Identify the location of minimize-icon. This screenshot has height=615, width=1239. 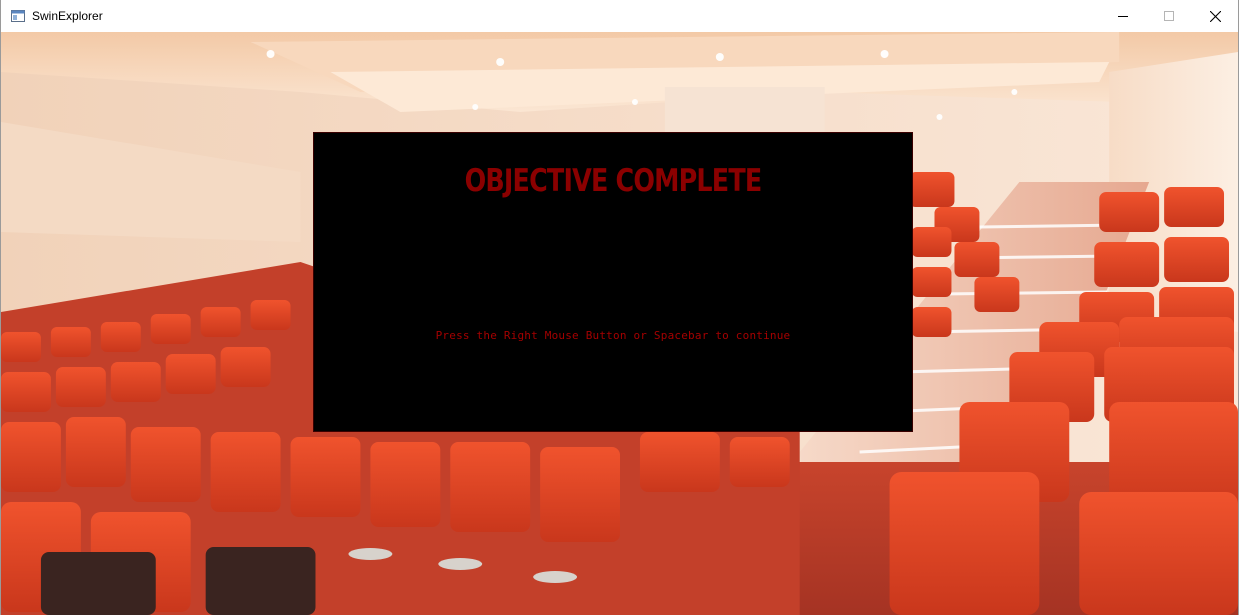
(1123, 16).